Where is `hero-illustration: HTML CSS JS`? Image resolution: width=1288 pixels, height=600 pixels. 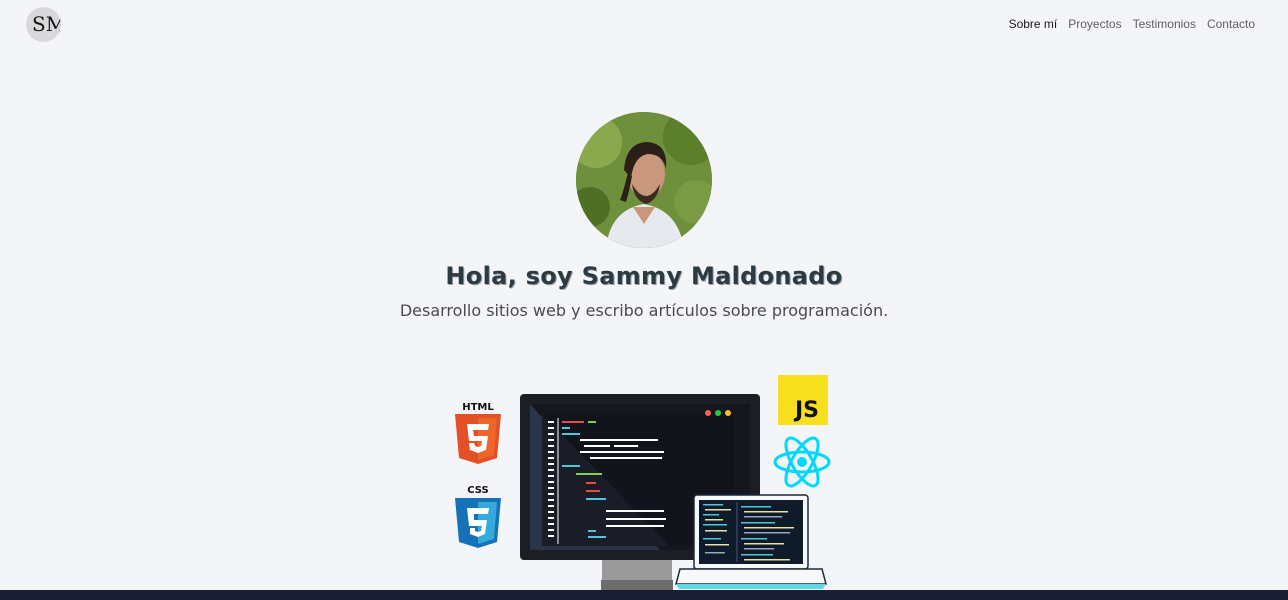 hero-illustration: HTML CSS JS is located at coordinates (640, 481).